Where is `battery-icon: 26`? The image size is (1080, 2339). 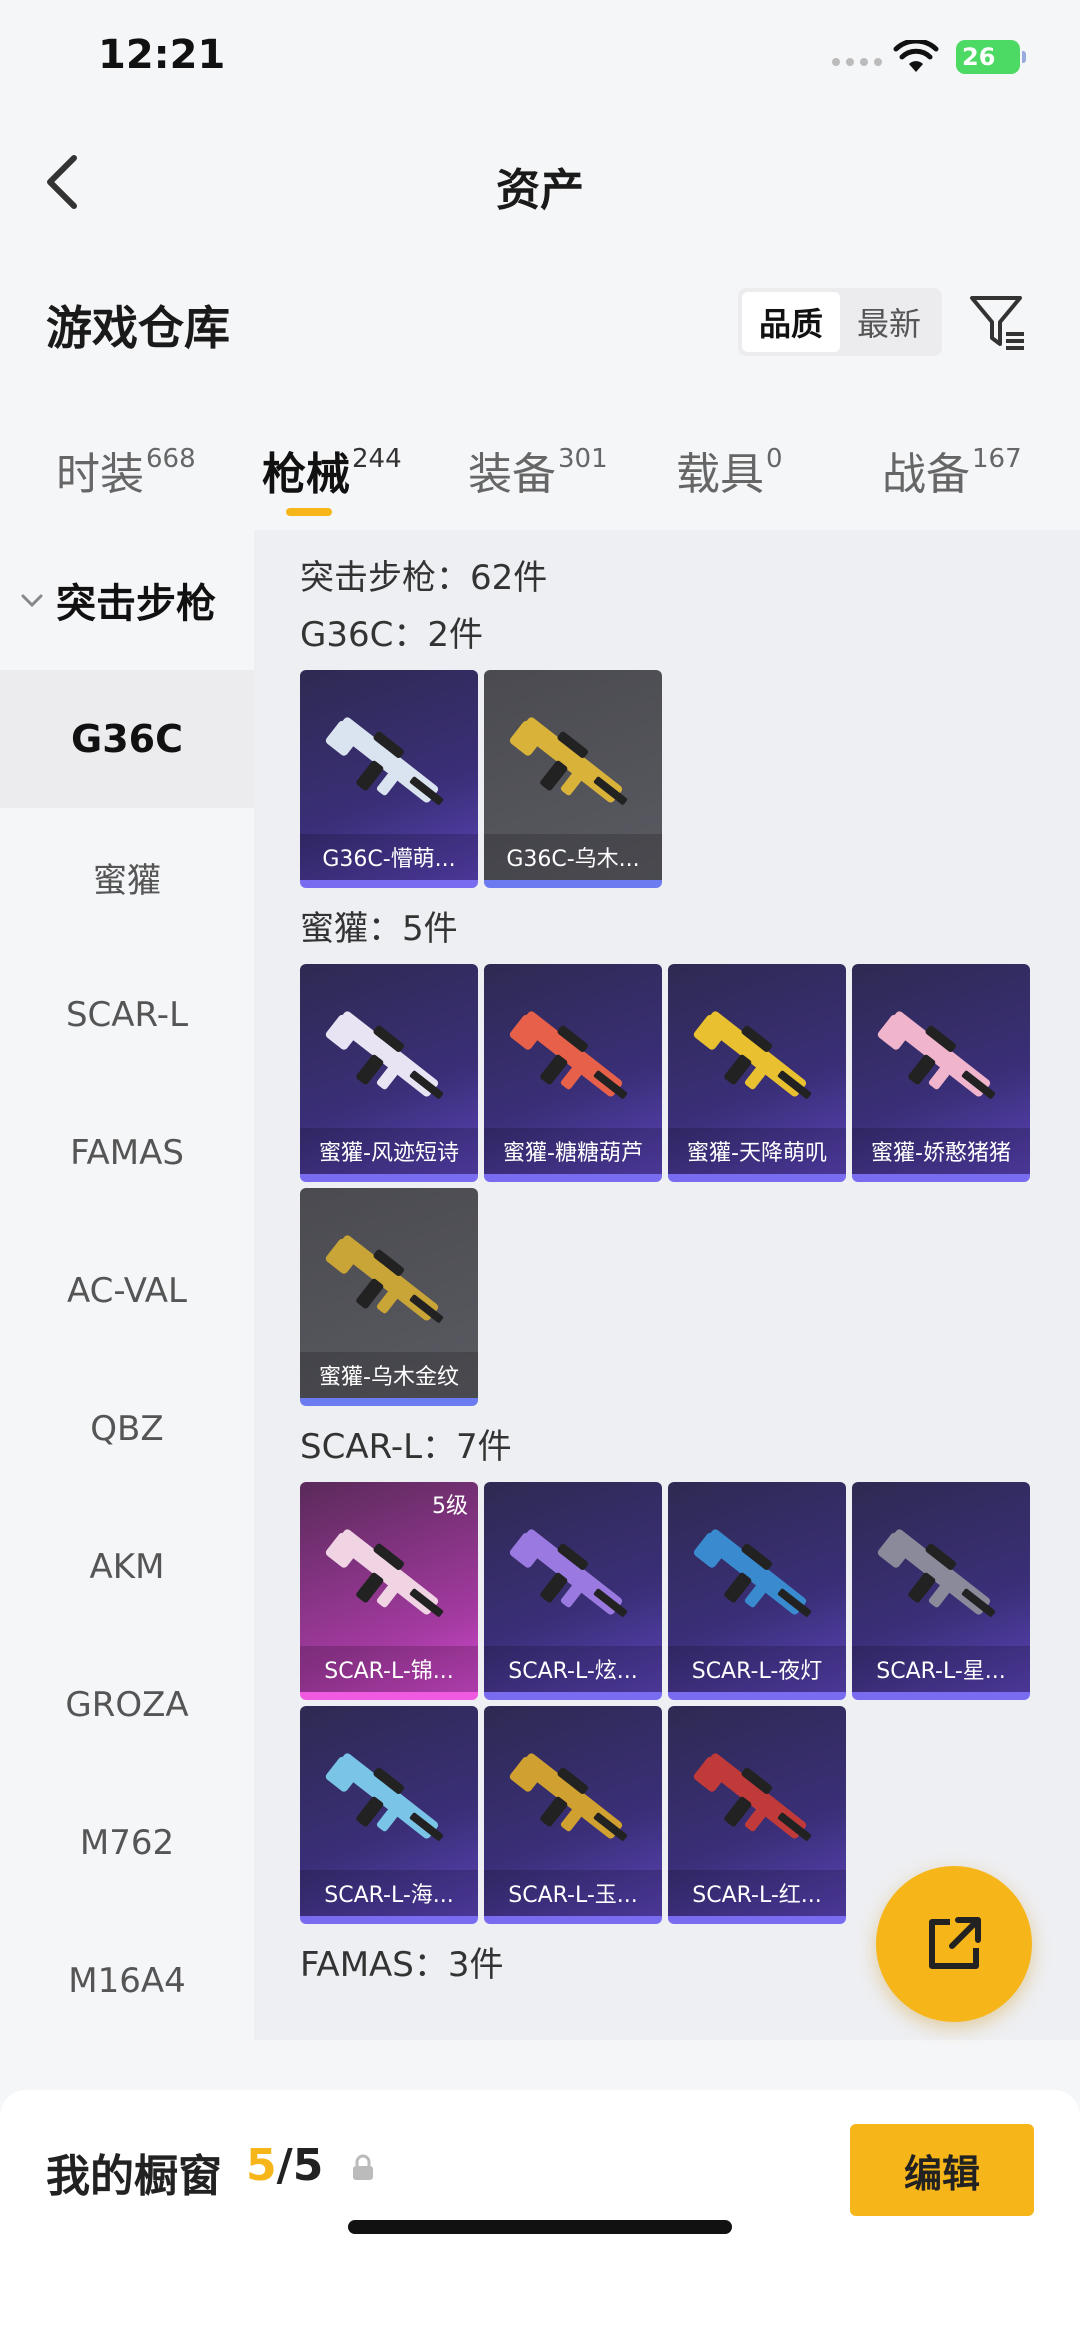
battery-icon: 26 is located at coordinates (991, 57).